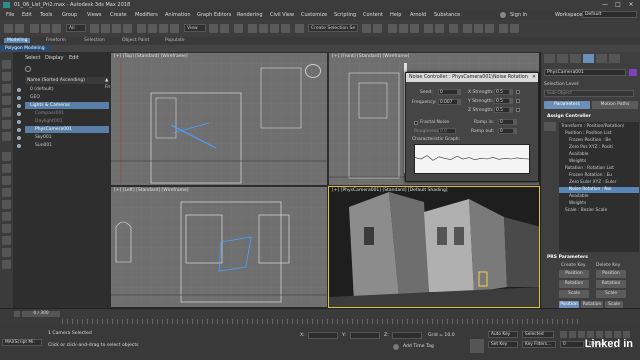  Describe the element at coordinates (599, 204) in the screenshot. I see `controller-tree-item: Weights` at that location.